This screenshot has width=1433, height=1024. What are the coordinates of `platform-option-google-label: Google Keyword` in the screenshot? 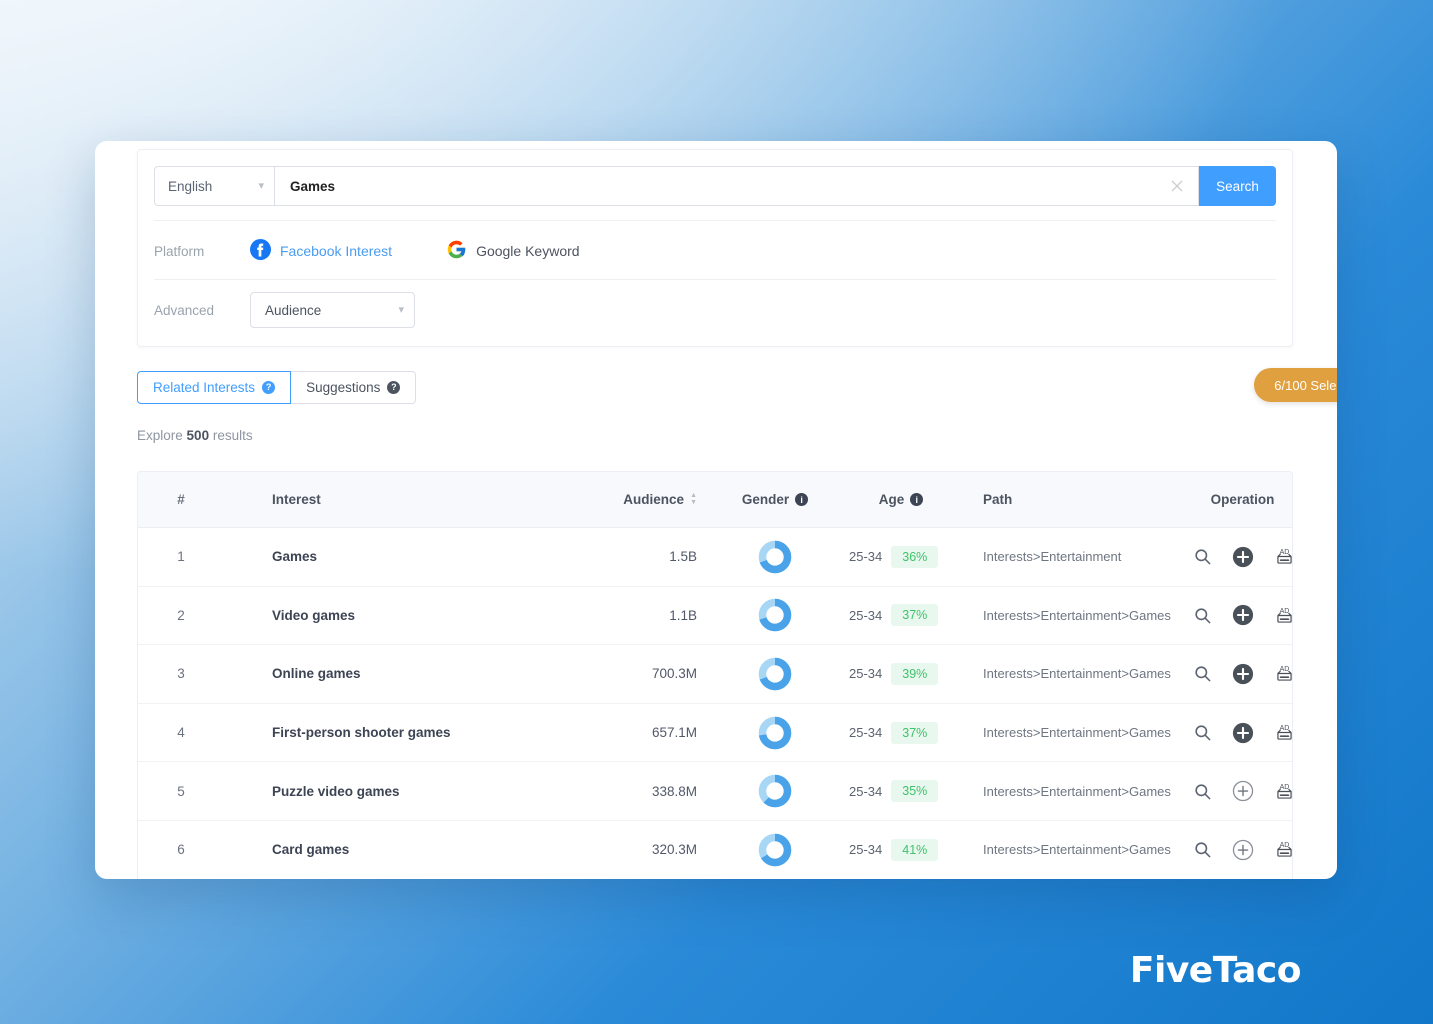 It's located at (528, 251).